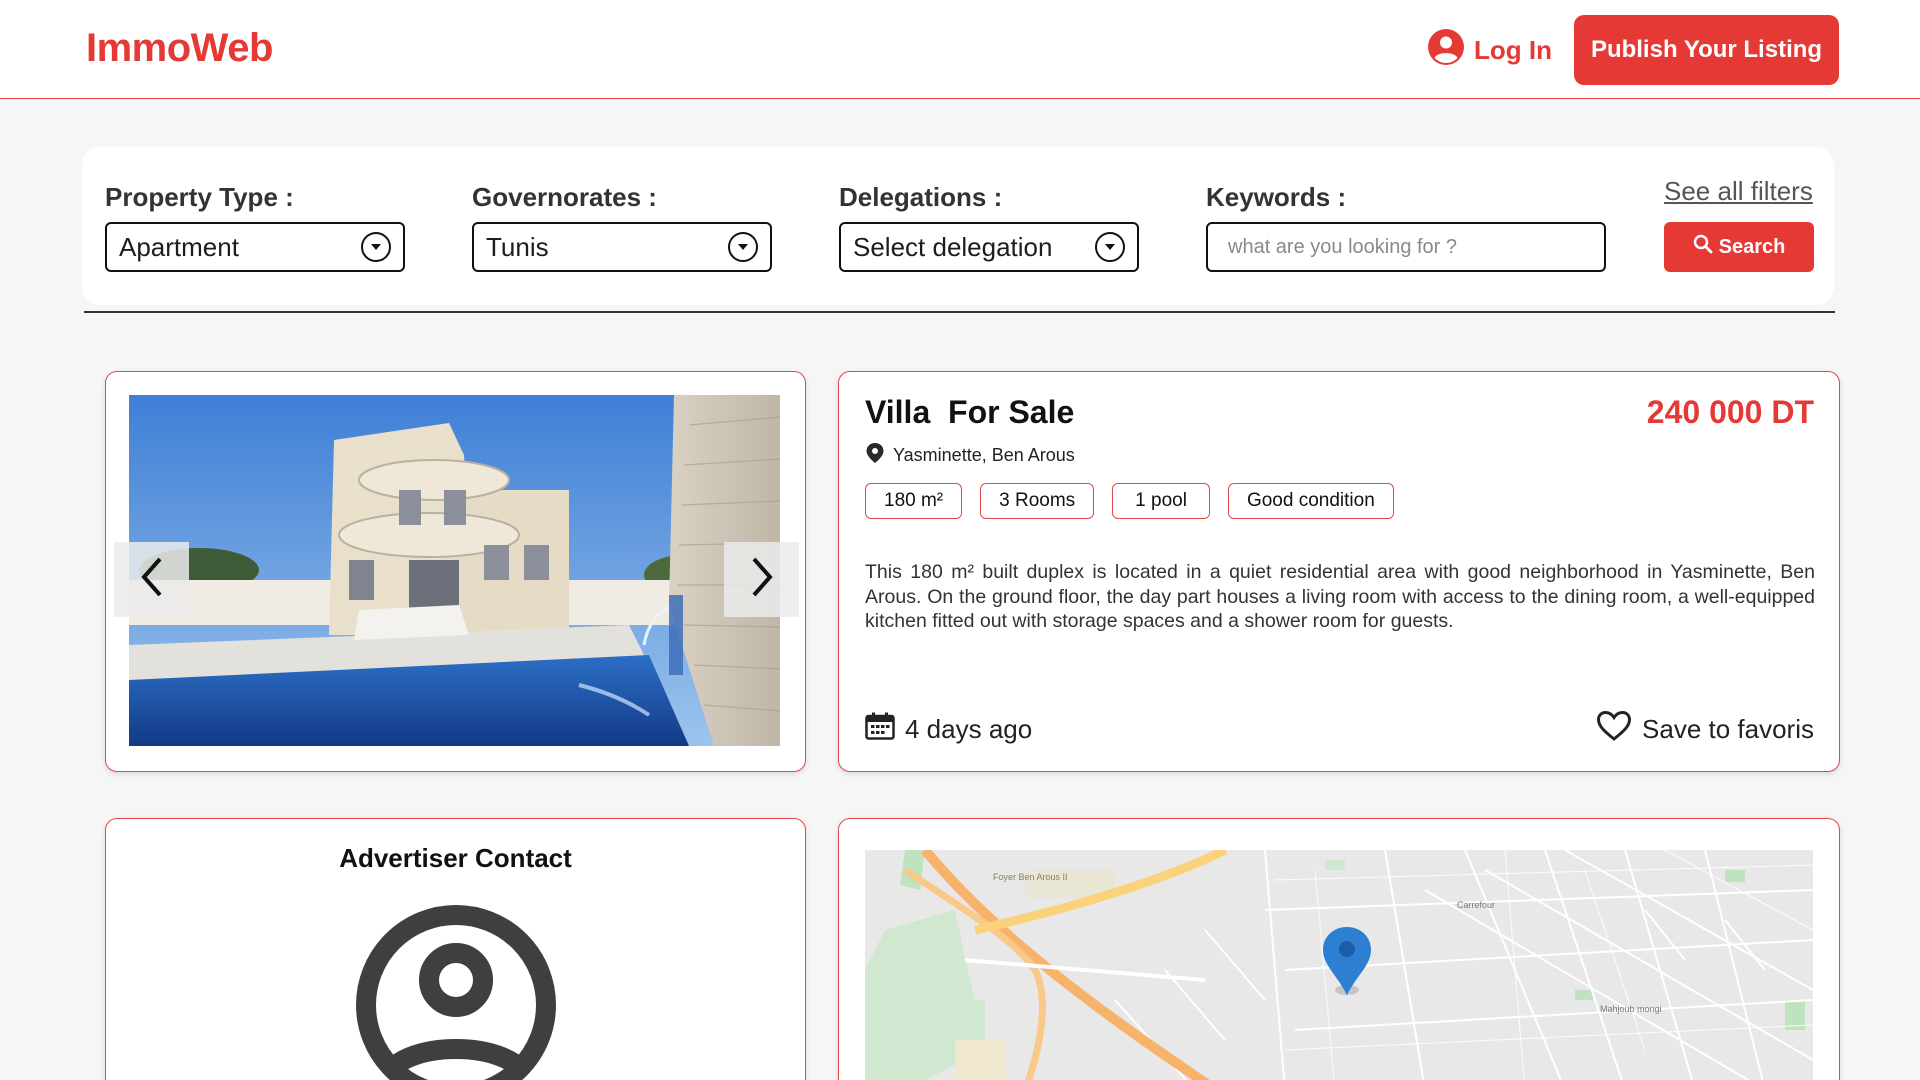  I want to click on user-avatar-icon, so click(456, 992).